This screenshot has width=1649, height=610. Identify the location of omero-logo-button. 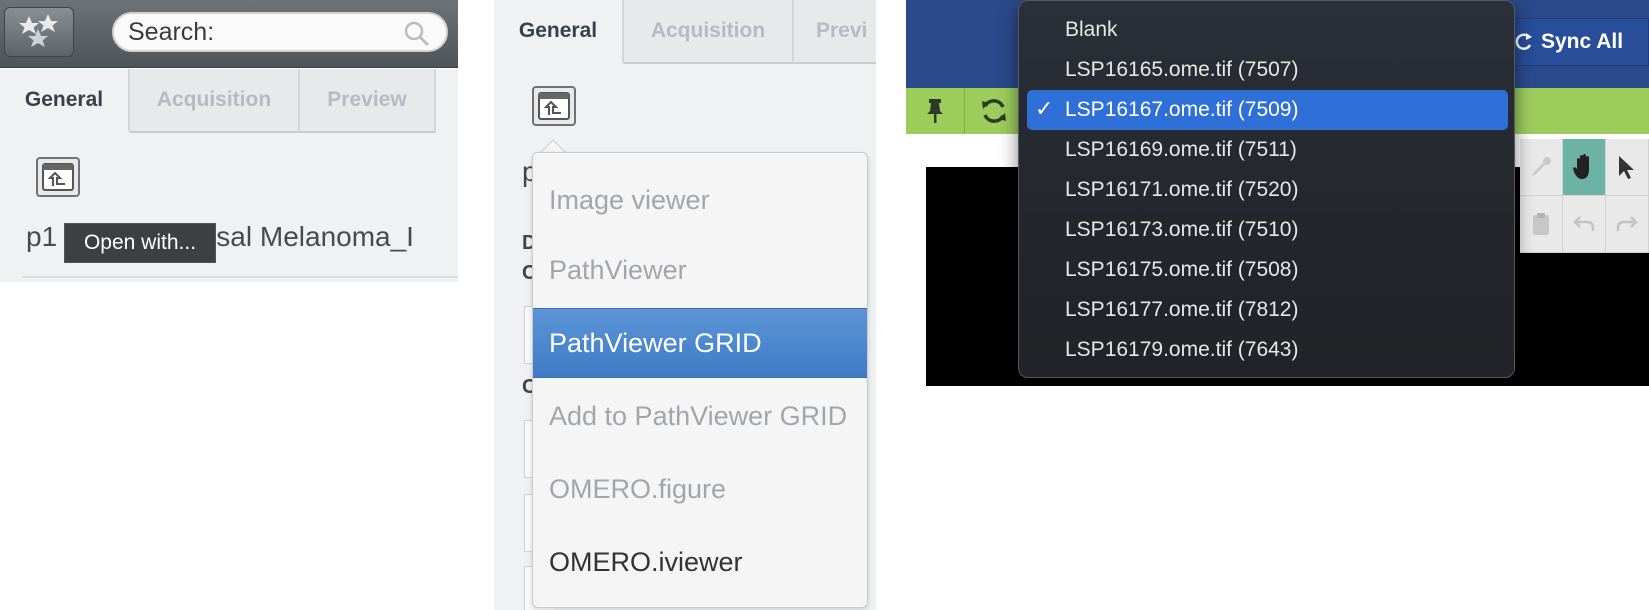
(39, 32).